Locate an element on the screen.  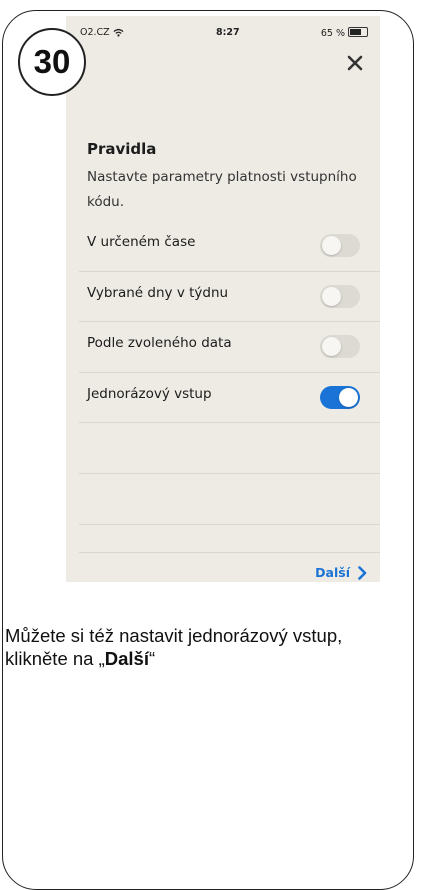
rule-row-weekdays: Vybrané dny v týdnu is located at coordinates (229, 297).